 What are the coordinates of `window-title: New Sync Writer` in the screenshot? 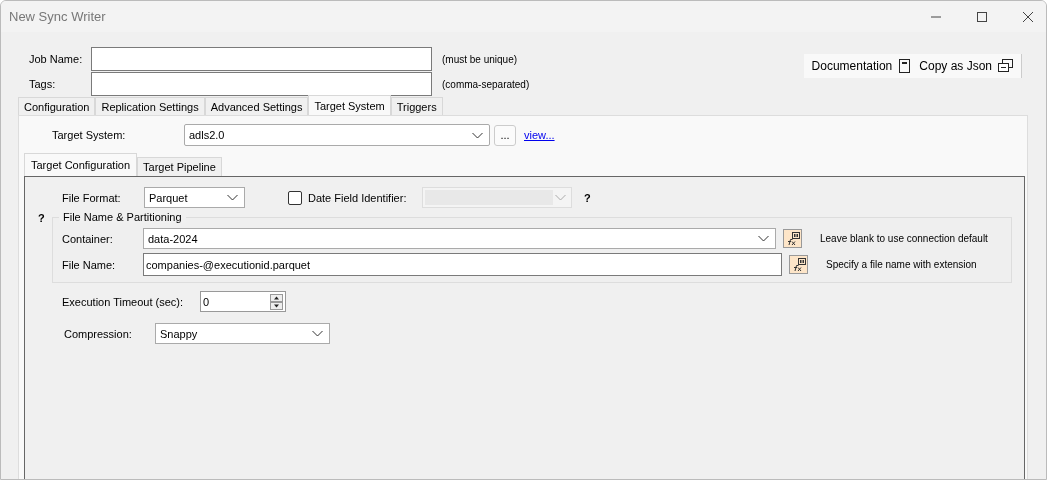 It's located at (57, 16).